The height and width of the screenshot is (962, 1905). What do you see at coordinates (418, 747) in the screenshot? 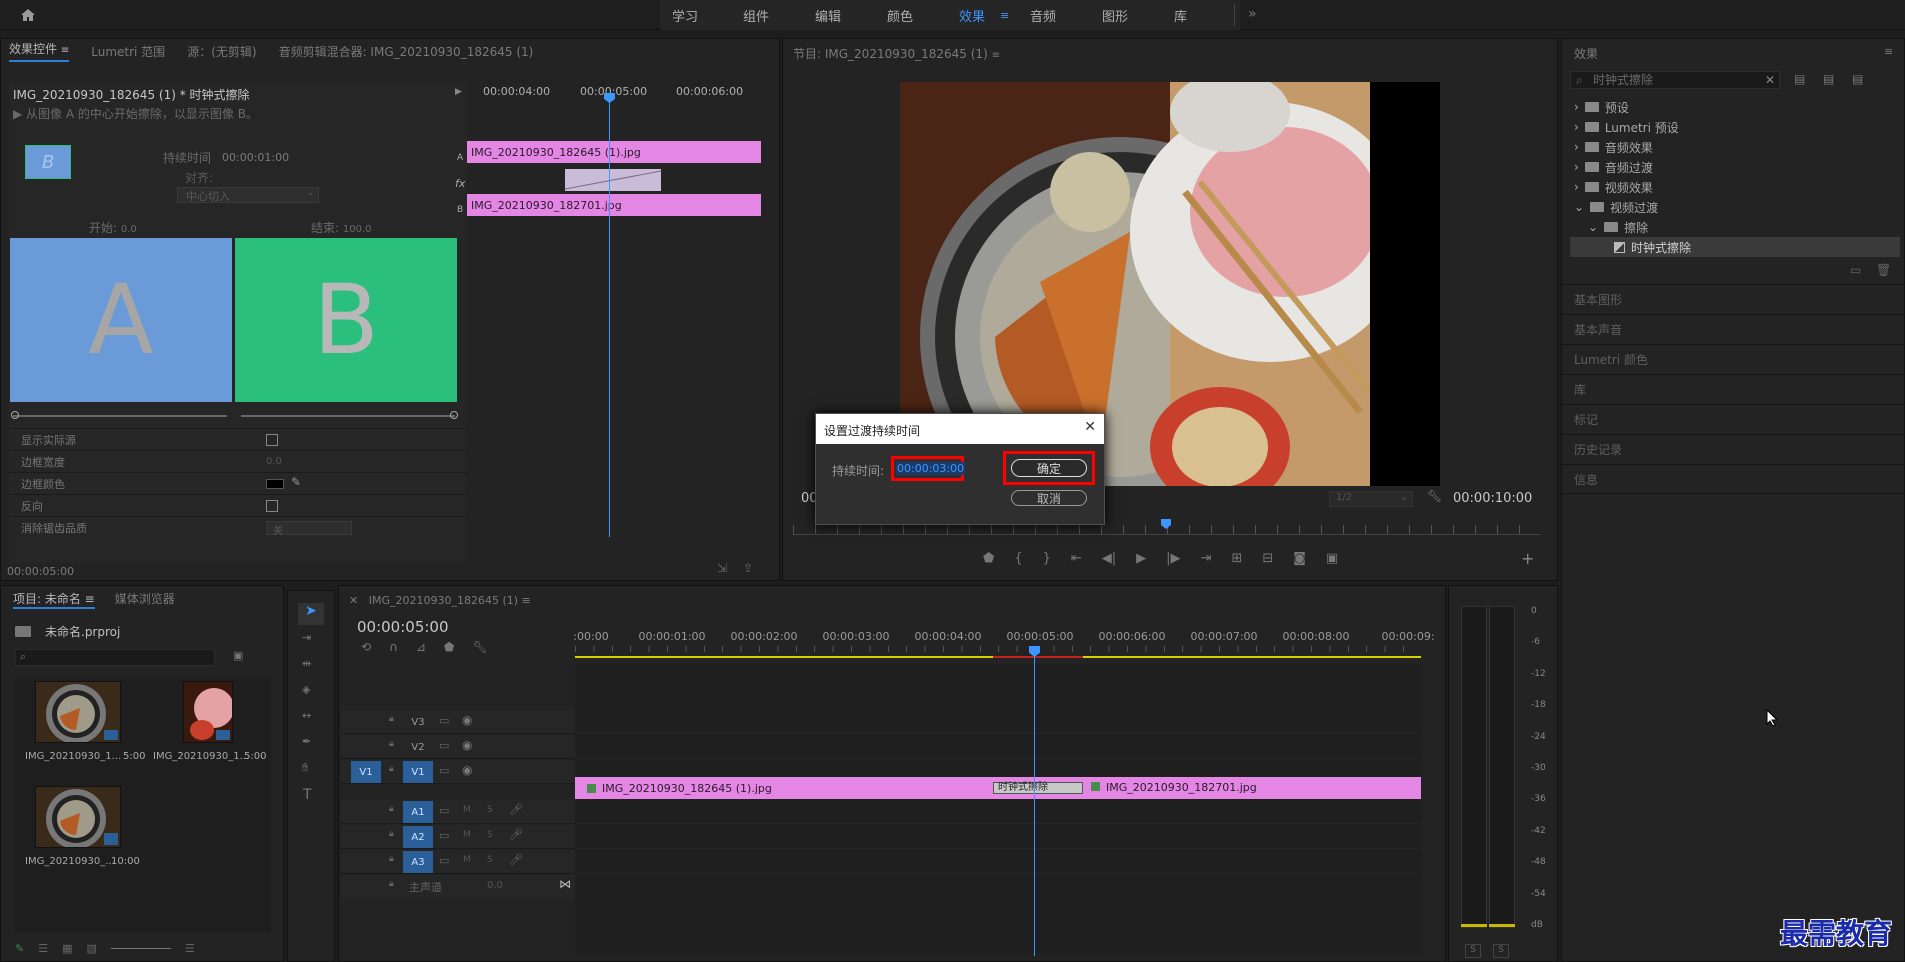
I see `track-target-v2: V2` at bounding box center [418, 747].